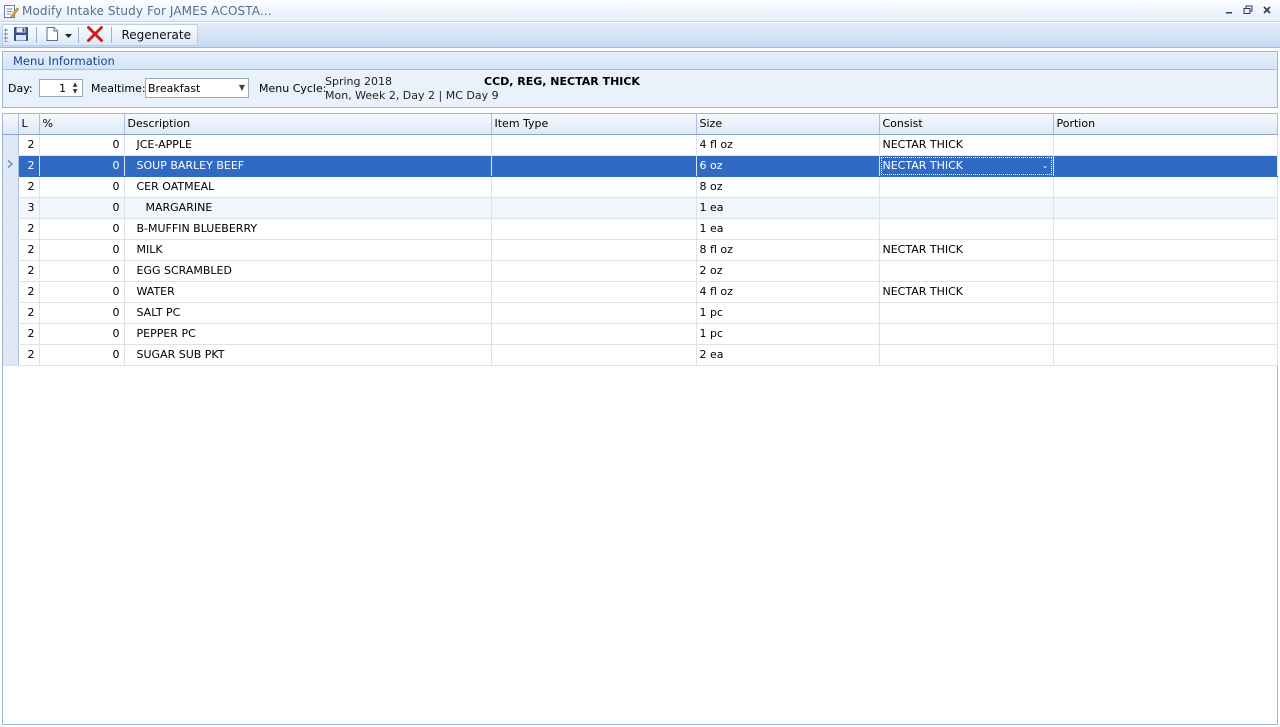 The width and height of the screenshot is (1280, 727). I want to click on table-row-selected: 2 0 SOUP BARLEY BEEF 6 oz NECTAR THICK ⌄, so click(640, 166).